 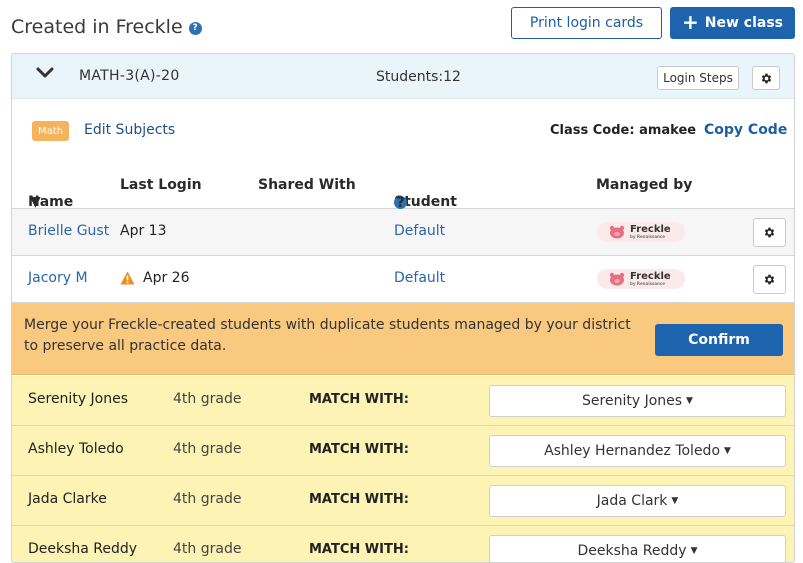 What do you see at coordinates (127, 278) in the screenshot?
I see `warning-icon` at bounding box center [127, 278].